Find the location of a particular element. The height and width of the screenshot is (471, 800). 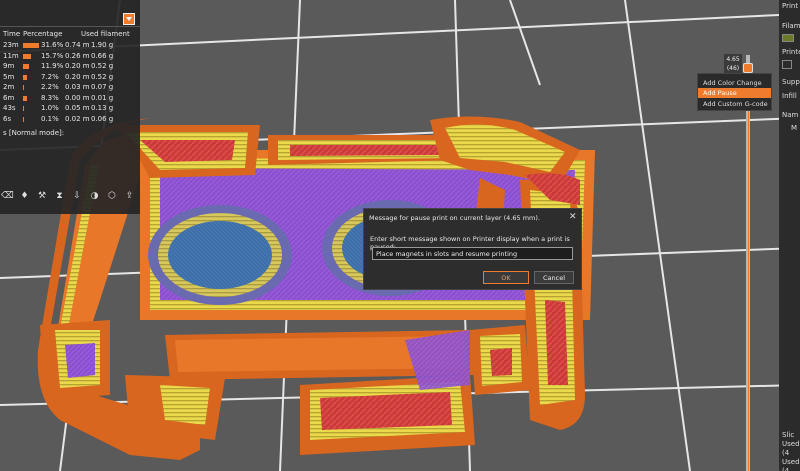

close-icon: ✕ is located at coordinates (573, 217).